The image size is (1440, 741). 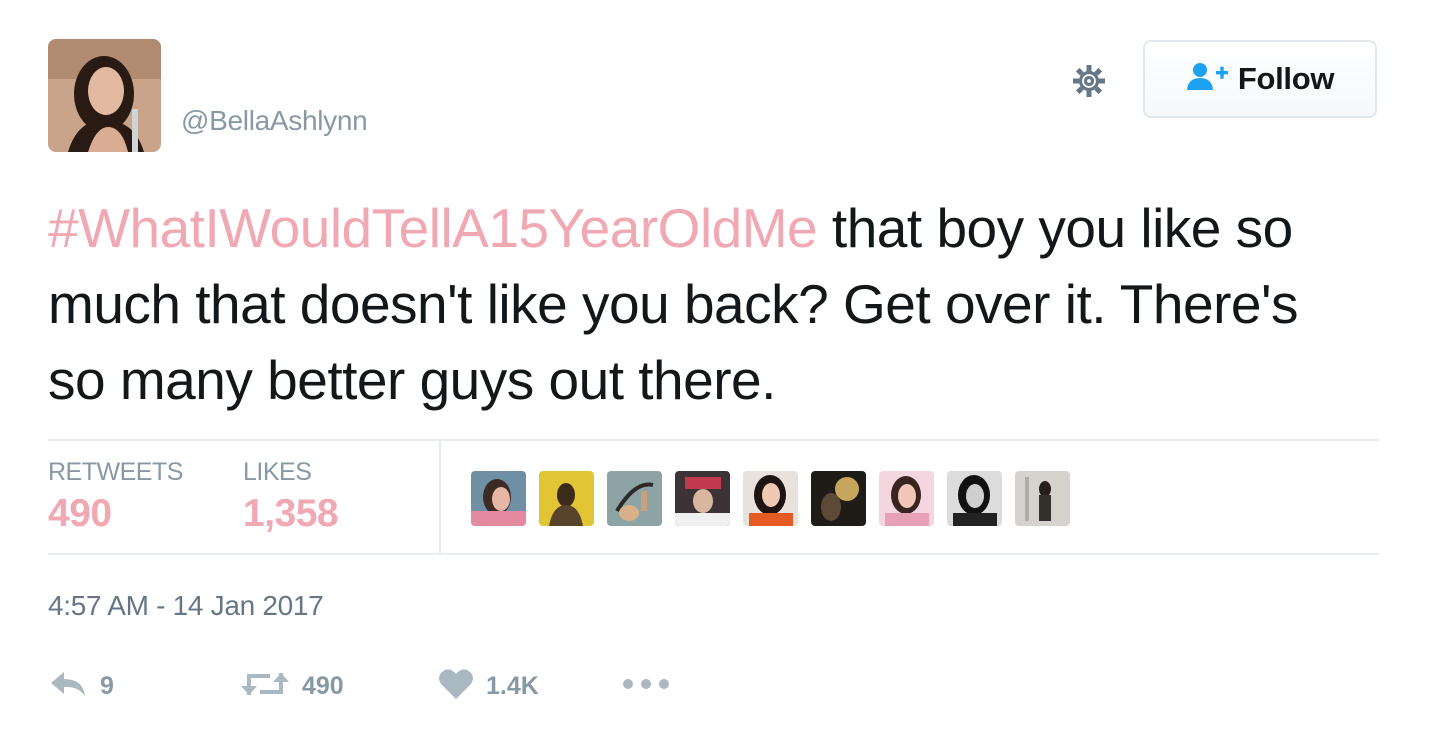 What do you see at coordinates (713, 440) in the screenshot?
I see `stats-top-divider` at bounding box center [713, 440].